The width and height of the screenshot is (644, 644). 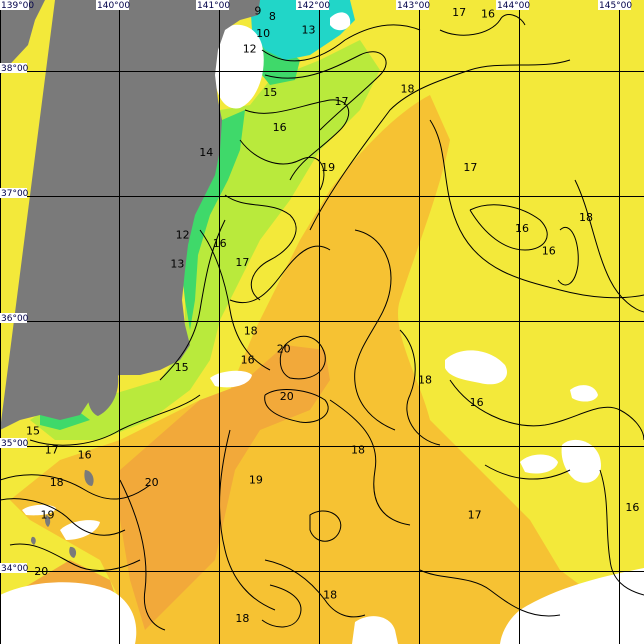 What do you see at coordinates (113, 6) in the screenshot?
I see `longitude-label: 140°00` at bounding box center [113, 6].